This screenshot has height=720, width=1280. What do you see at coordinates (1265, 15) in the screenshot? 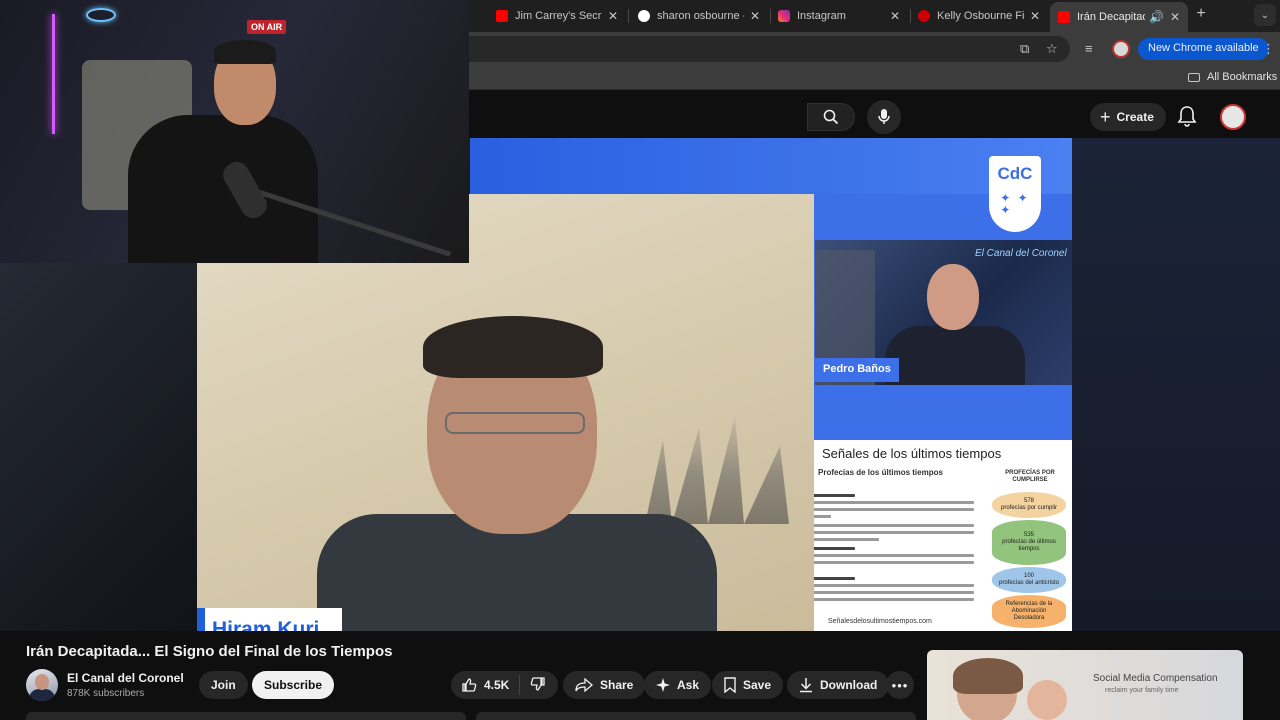
I see `tab-search-button: ⌄` at bounding box center [1265, 15].